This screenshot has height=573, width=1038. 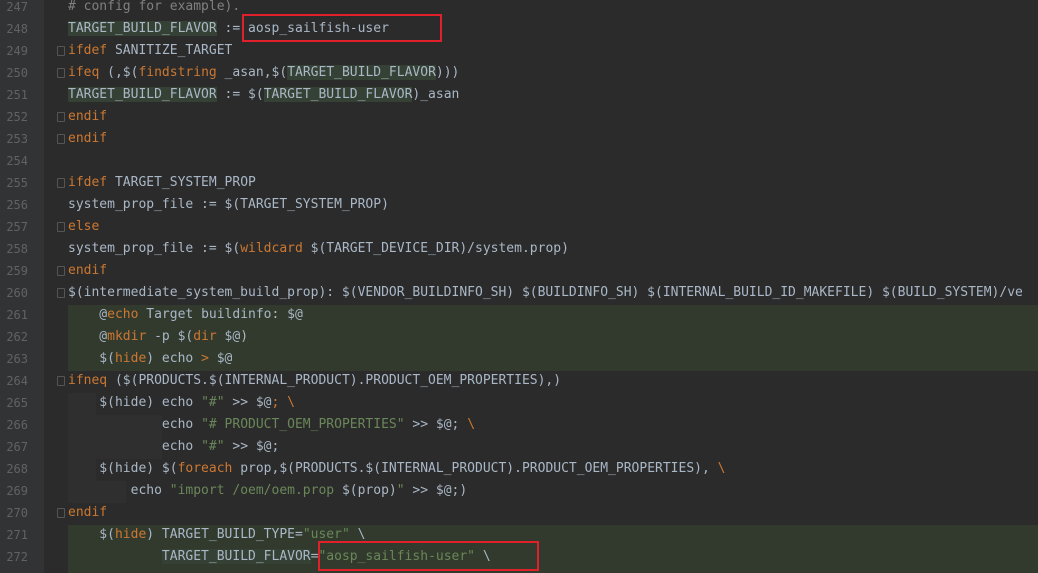 I want to click on code-token: )_asan, so click(x=436, y=94).